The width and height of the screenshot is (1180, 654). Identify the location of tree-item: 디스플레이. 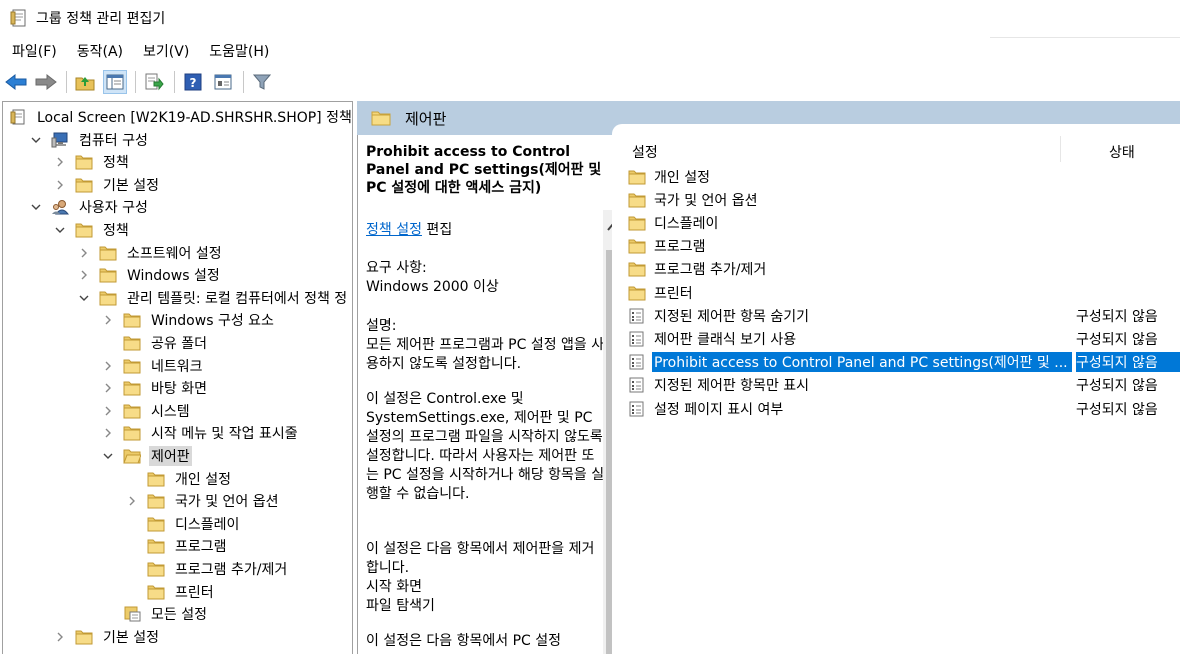
(183, 524).